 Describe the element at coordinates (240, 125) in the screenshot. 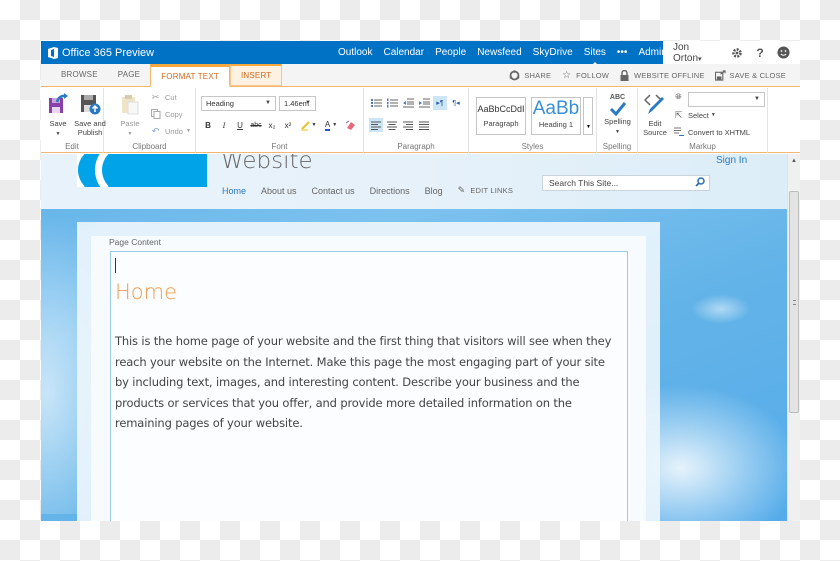

I see `underline-button: U` at that location.